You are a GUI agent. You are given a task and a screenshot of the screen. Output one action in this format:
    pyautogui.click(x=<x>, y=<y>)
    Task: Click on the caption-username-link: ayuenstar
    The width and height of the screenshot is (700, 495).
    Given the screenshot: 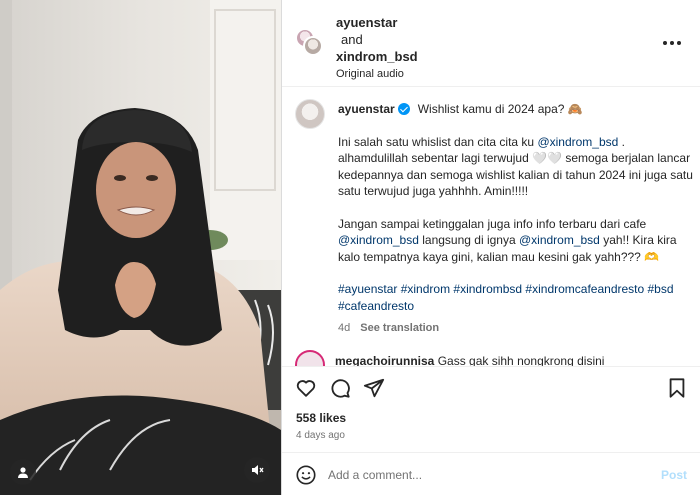 What is the action you would take?
    pyautogui.click(x=366, y=109)
    